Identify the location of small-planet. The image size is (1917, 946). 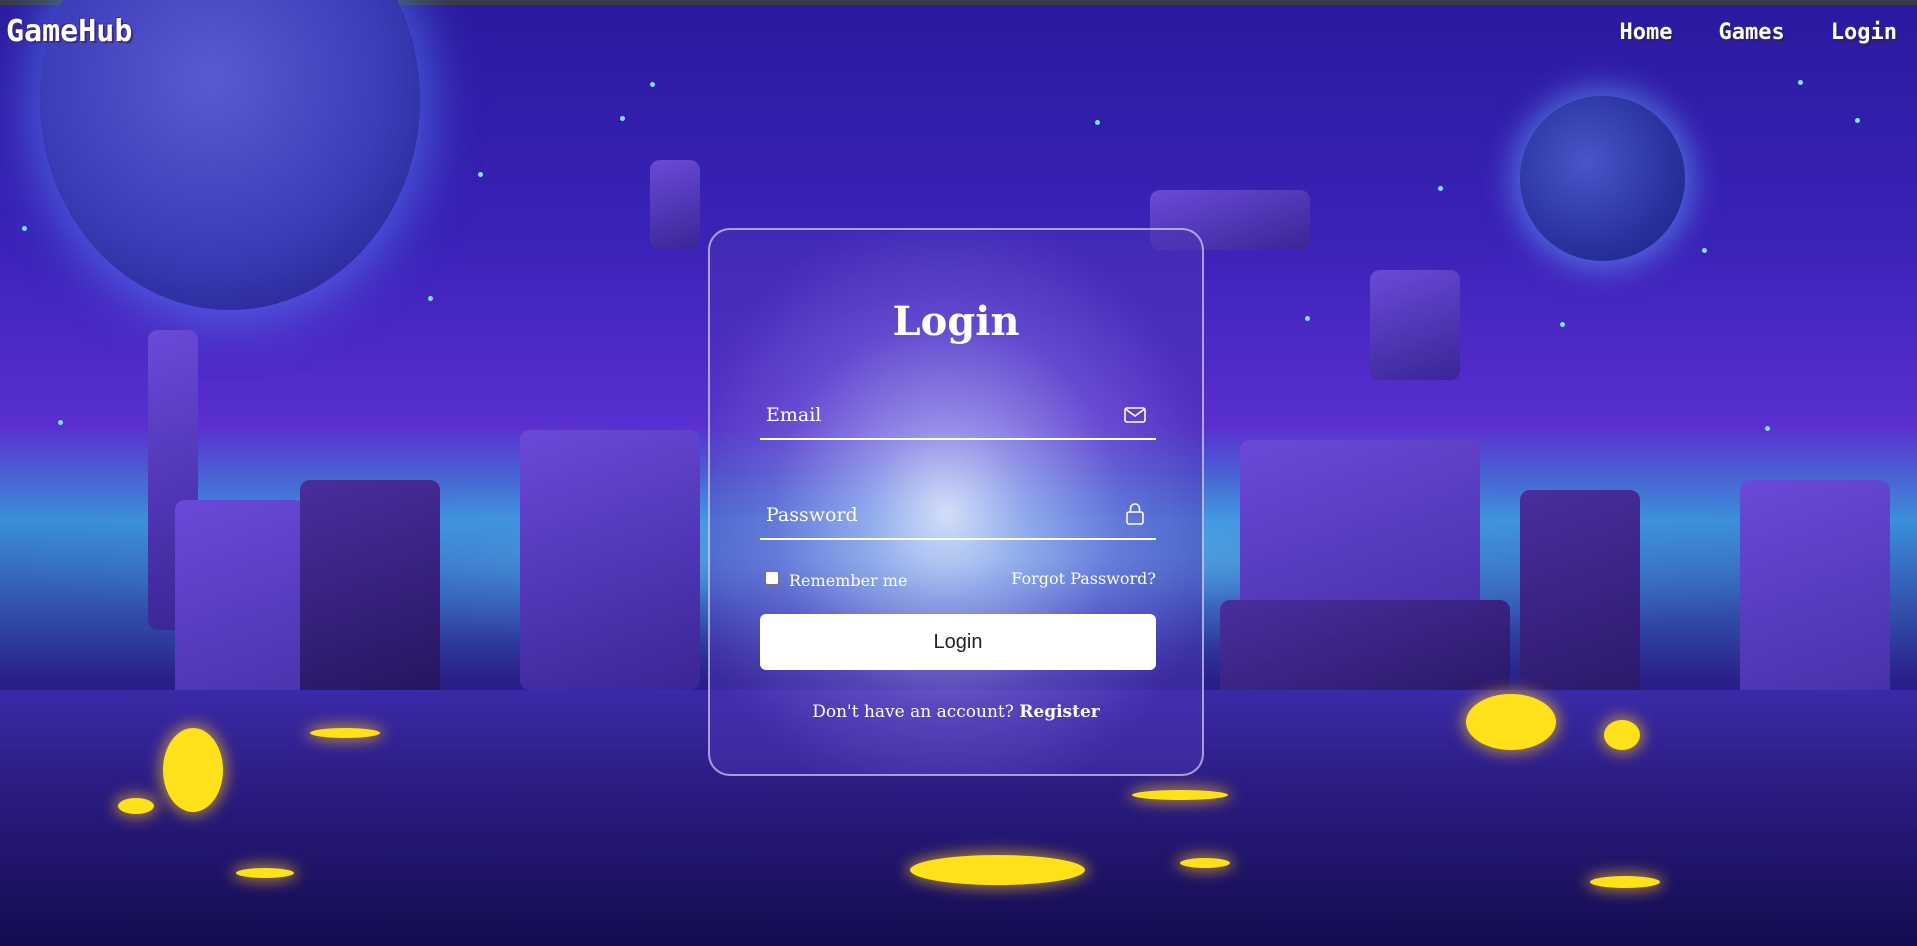
(1602, 178).